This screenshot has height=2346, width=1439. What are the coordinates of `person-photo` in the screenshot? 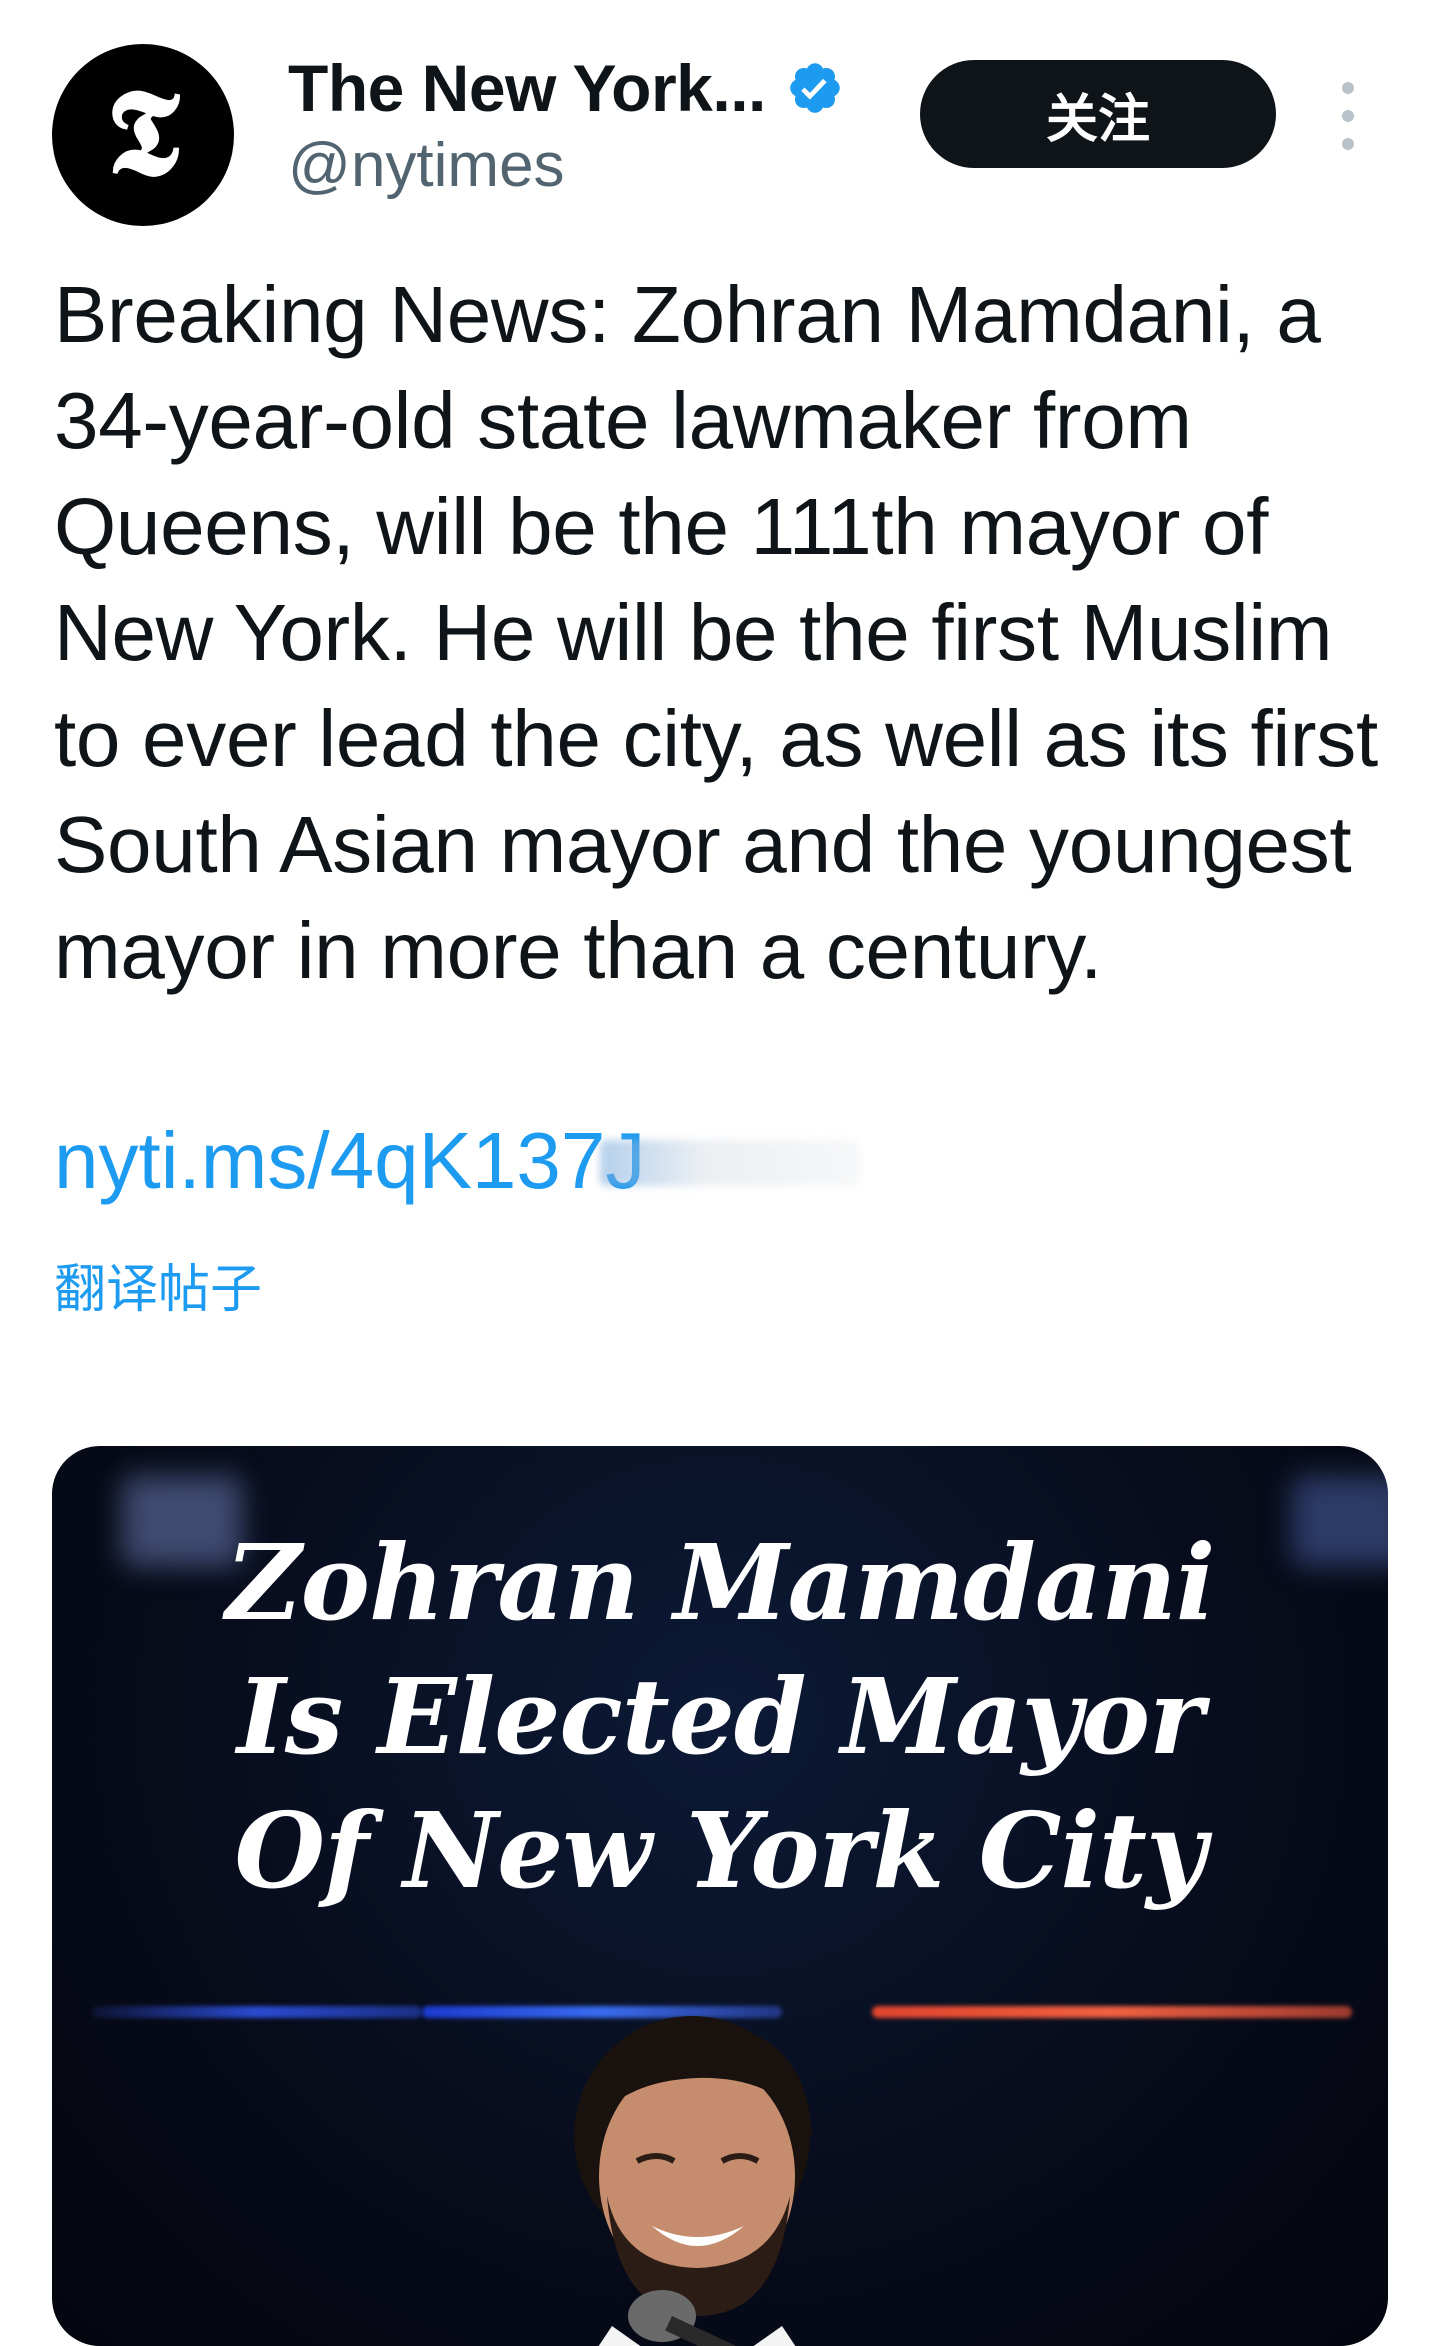 It's located at (693, 2181).